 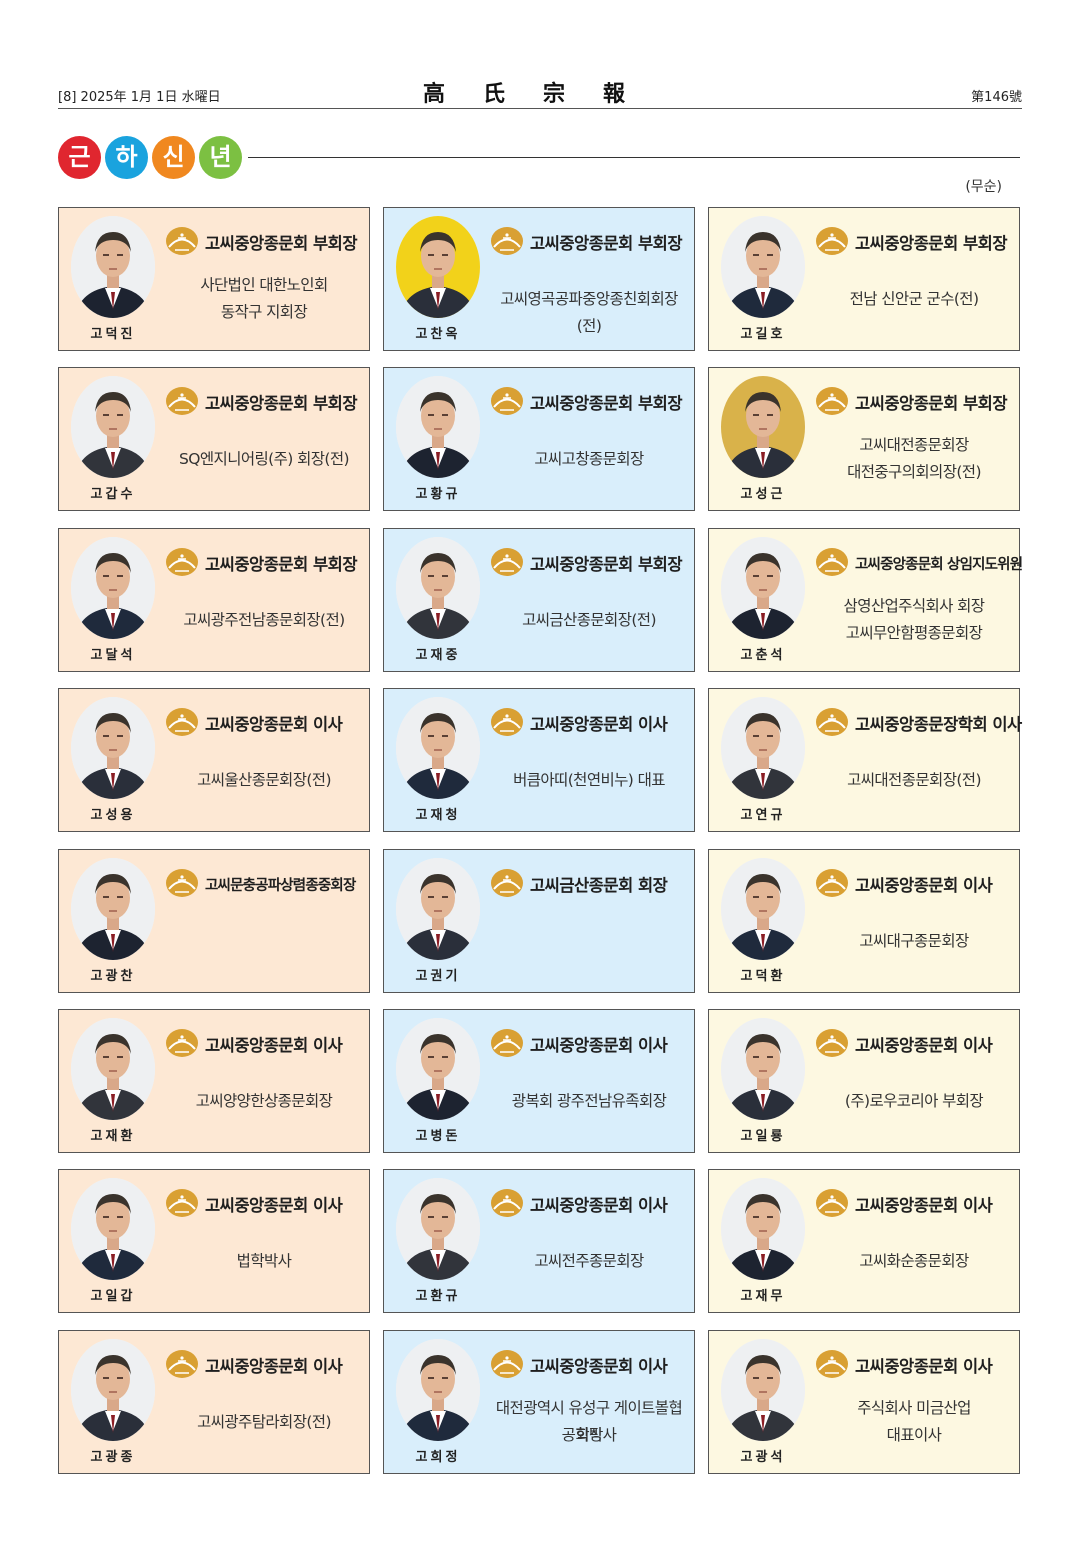 I want to click on person-name: 고일갑, so click(x=113, y=1296).